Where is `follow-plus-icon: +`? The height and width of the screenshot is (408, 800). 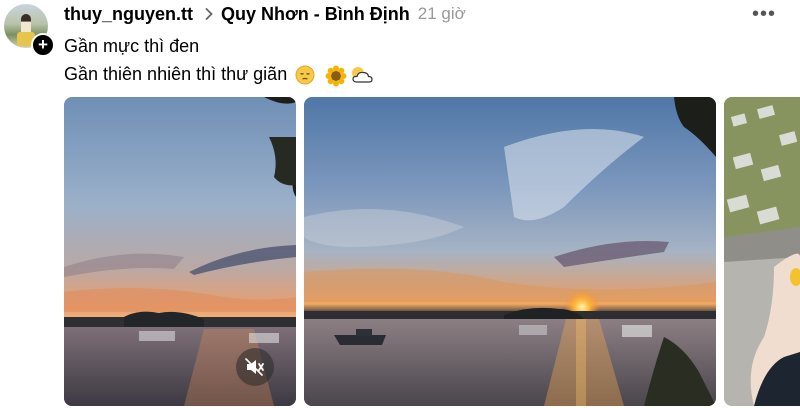
follow-plus-icon: + is located at coordinates (43, 45).